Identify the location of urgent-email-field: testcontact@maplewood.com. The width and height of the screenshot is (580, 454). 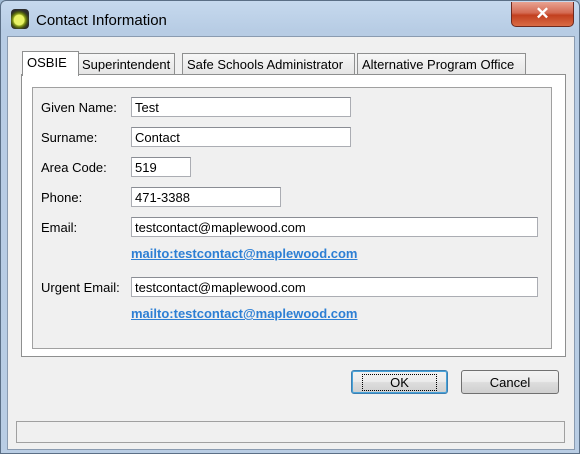
(334, 287).